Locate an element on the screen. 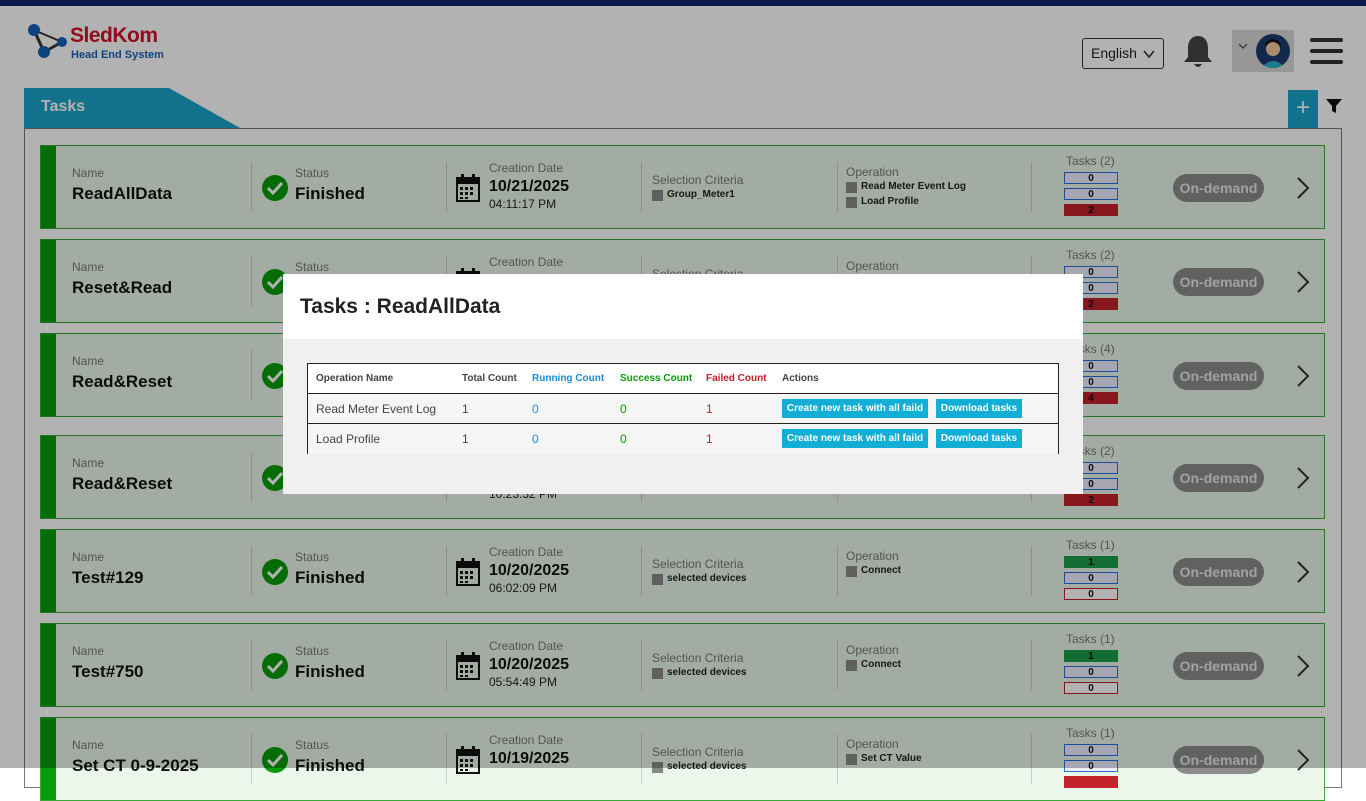 This screenshot has height=801, width=1366. header-operation-name: Operation Name is located at coordinates (355, 378).